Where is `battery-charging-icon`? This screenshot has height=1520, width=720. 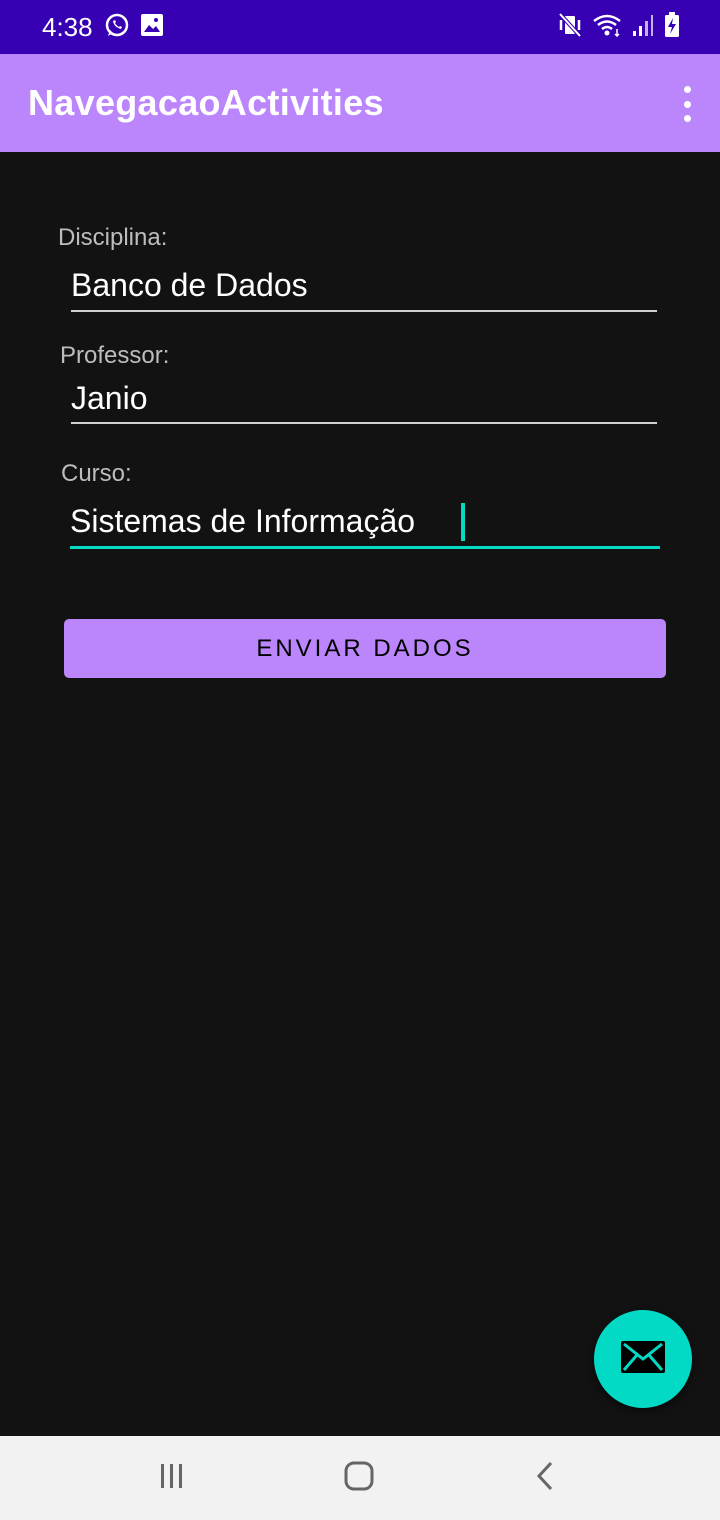
battery-charging-icon is located at coordinates (672, 27).